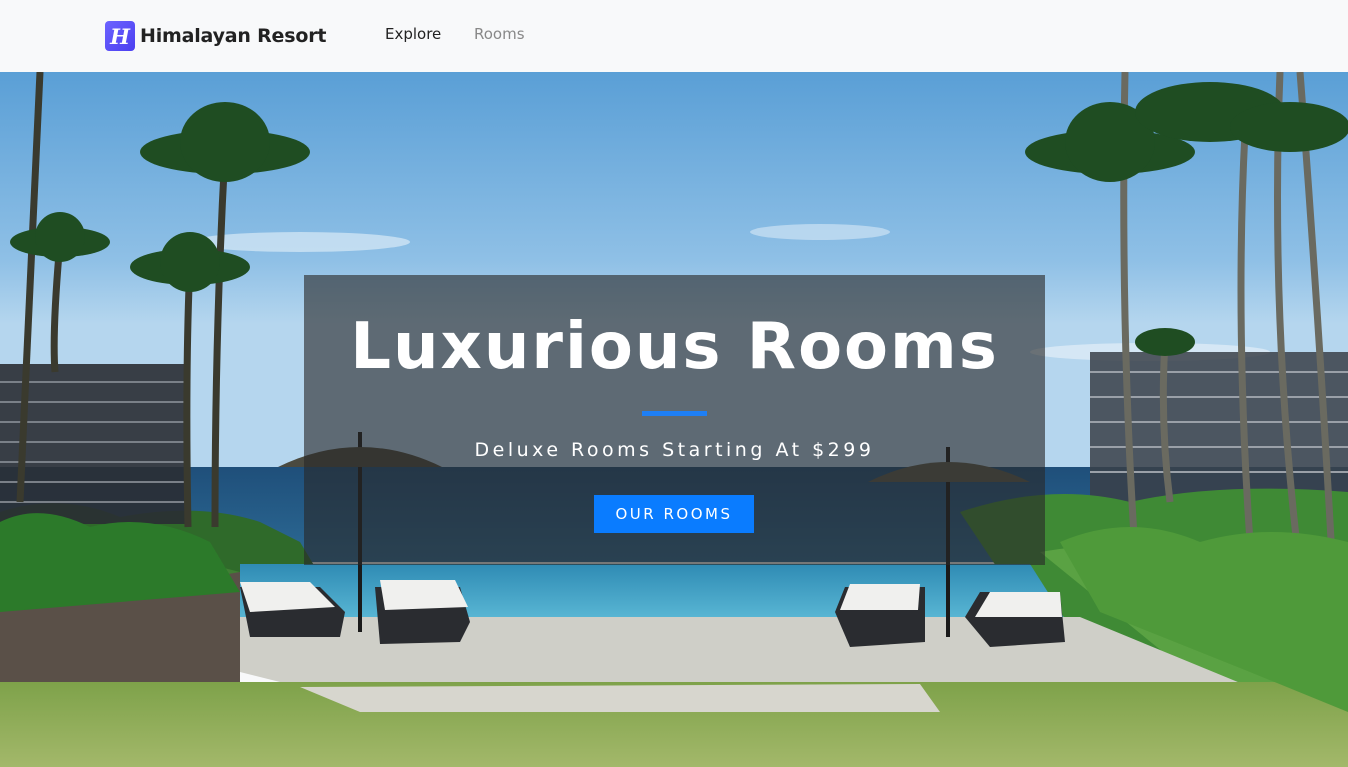  Describe the element at coordinates (674, 347) in the screenshot. I see `hero-title: Luxurious Rooms` at that location.